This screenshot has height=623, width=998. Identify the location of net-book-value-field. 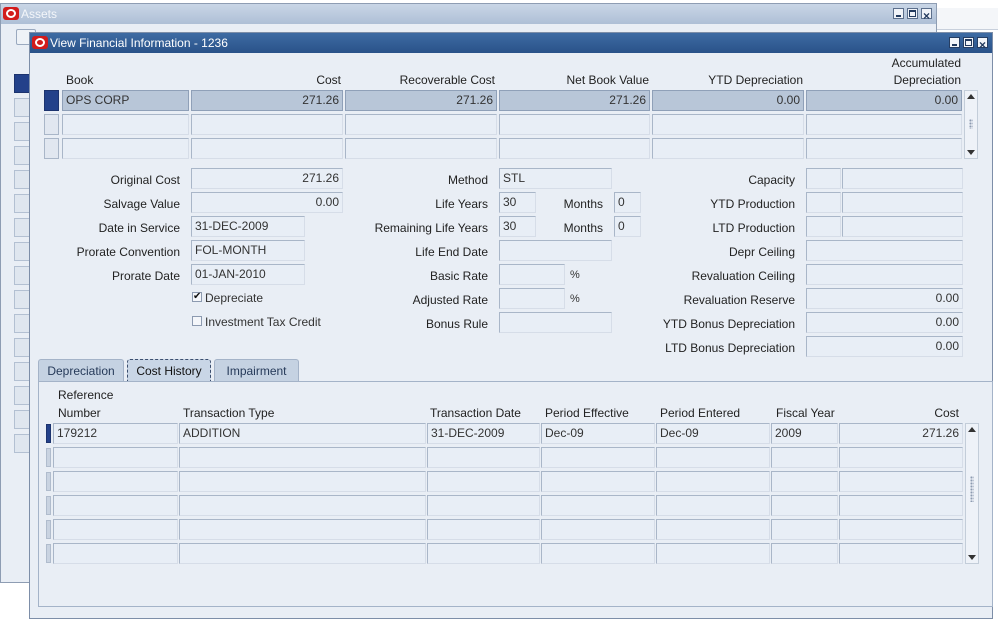
(574, 124).